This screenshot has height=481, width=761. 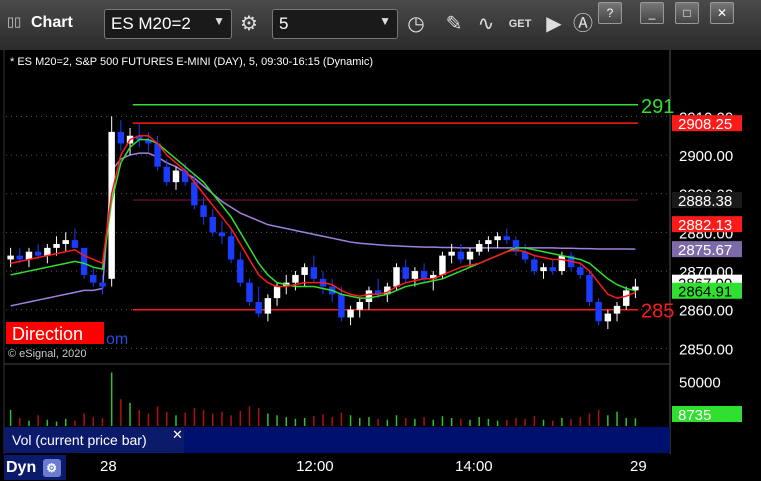 What do you see at coordinates (705, 250) in the screenshot?
I see `price-flag-text: 2875.67` at bounding box center [705, 250].